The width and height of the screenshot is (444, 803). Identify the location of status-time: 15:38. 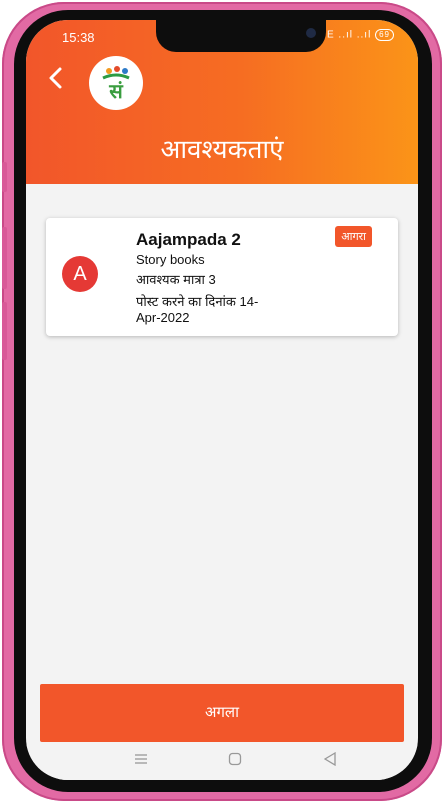
(78, 37).